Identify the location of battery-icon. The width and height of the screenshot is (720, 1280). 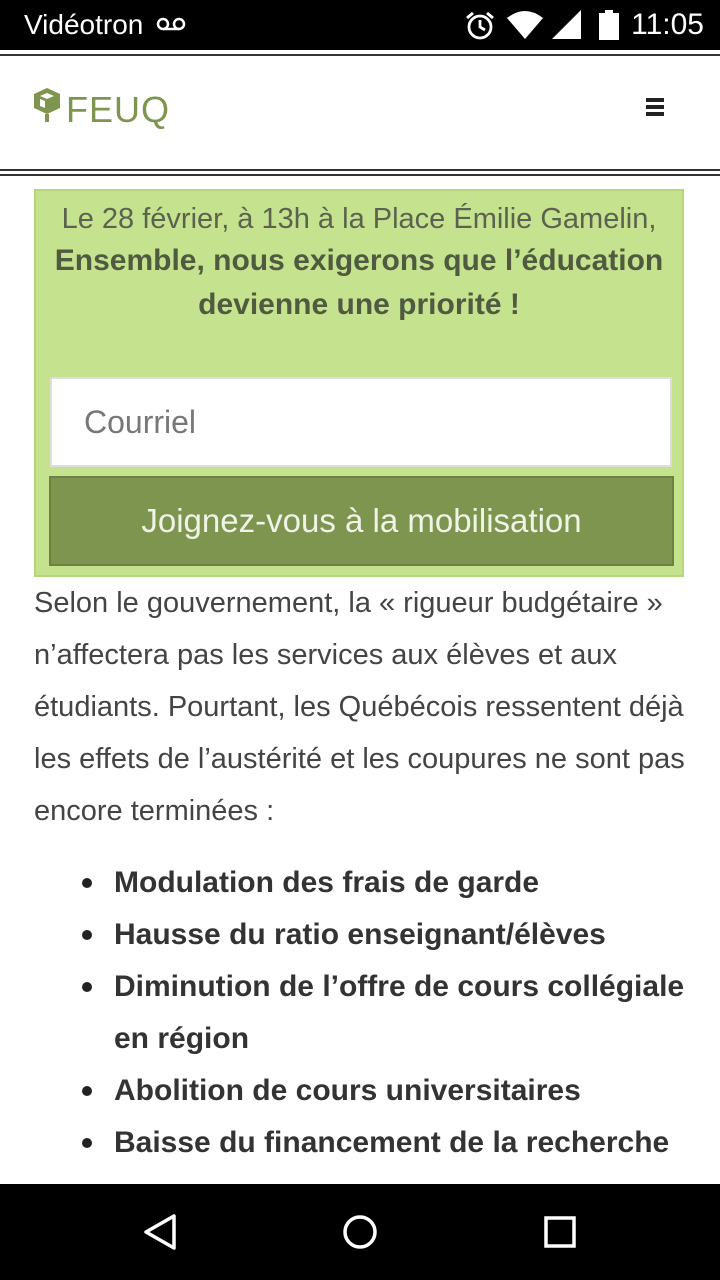
(609, 25).